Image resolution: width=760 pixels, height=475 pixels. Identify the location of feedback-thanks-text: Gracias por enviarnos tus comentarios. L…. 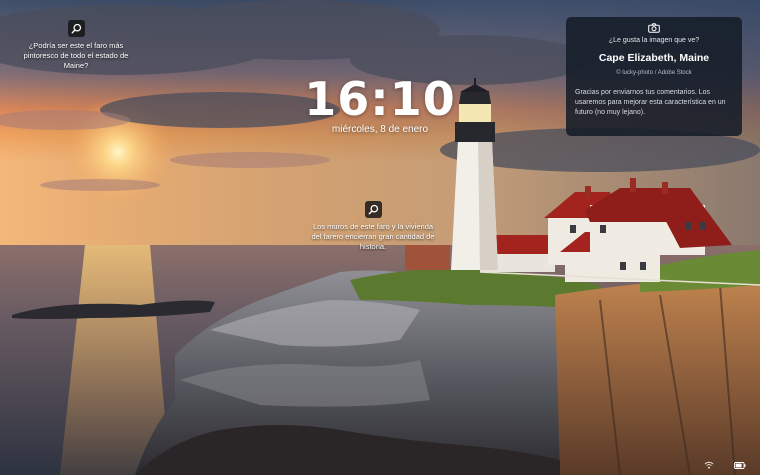
(650, 102).